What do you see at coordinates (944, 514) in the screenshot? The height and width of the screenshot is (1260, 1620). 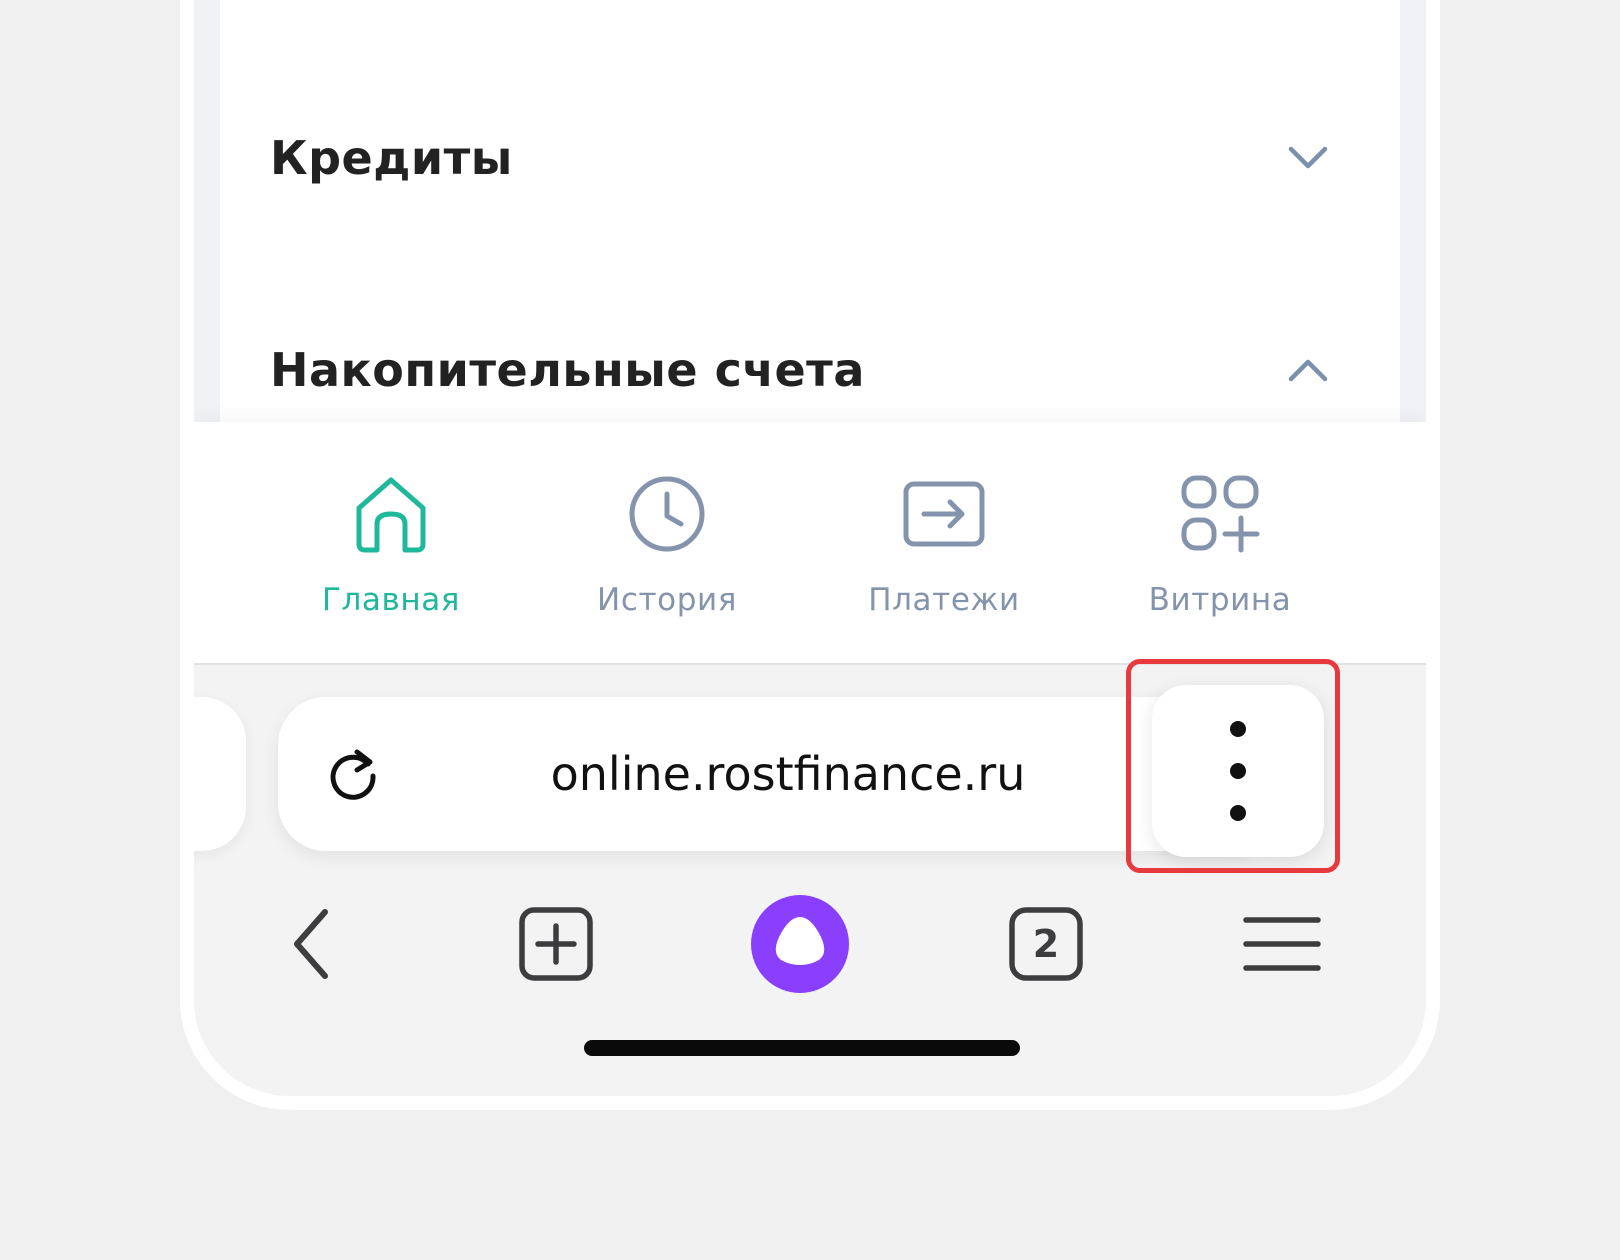 I see `transfer-arrow-icon` at bounding box center [944, 514].